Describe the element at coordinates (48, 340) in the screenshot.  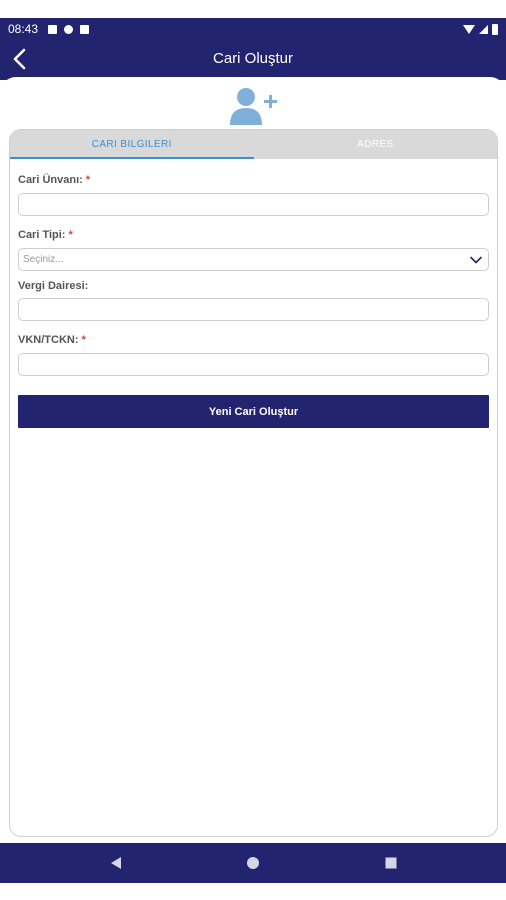
I see `vkn-tckn-label-text: VKN/TCKN:` at that location.